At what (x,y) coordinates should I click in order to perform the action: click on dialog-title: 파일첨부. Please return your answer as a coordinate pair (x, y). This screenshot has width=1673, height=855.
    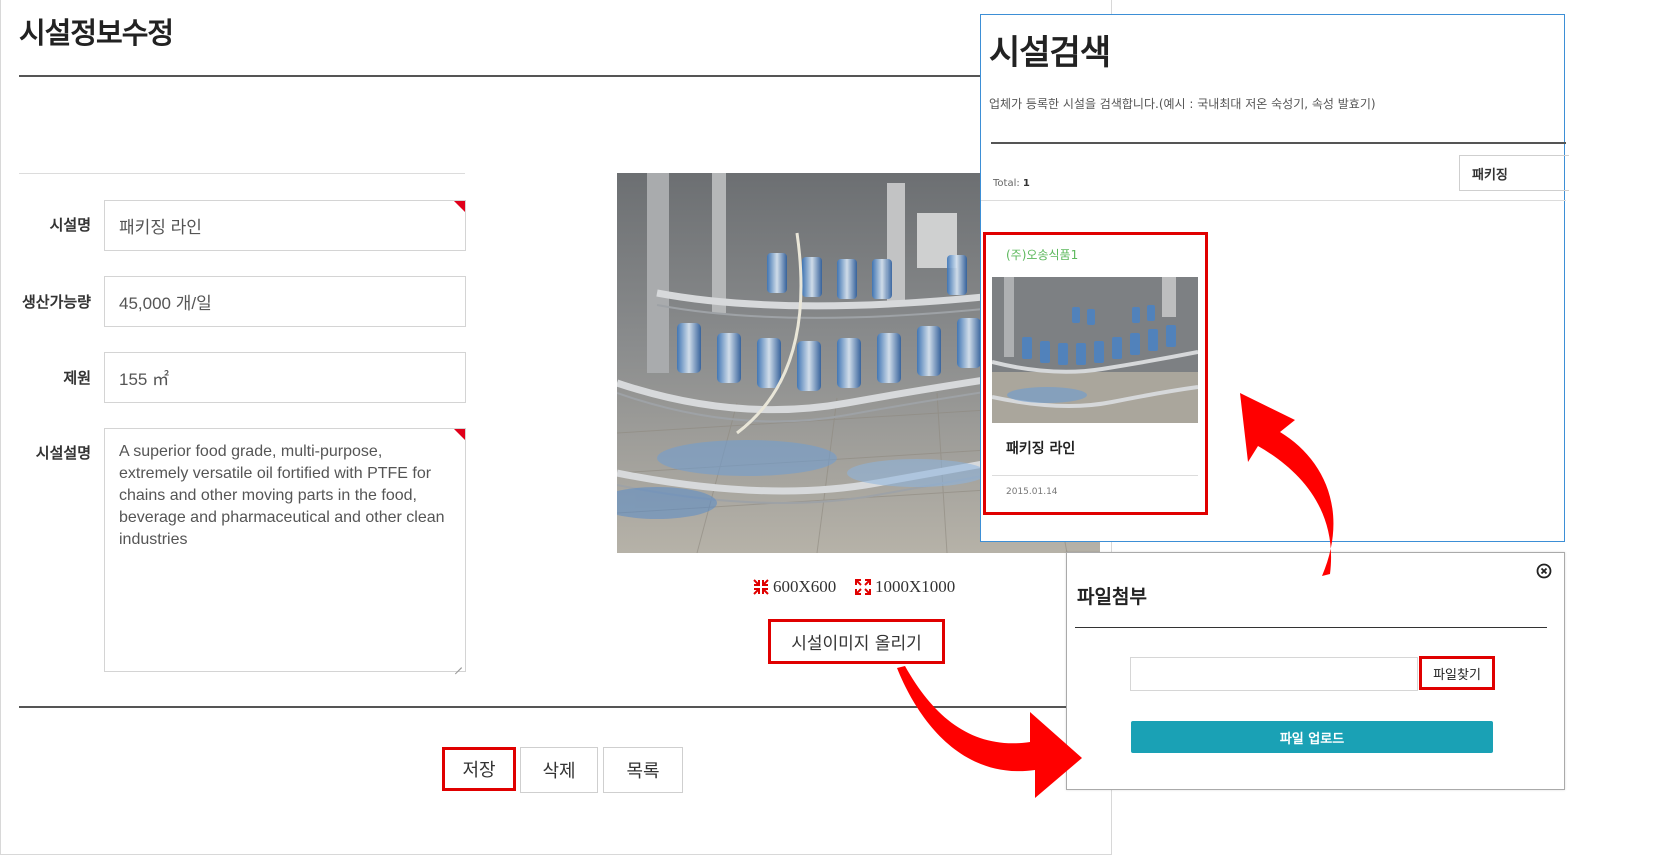
    Looking at the image, I should click on (1112, 597).